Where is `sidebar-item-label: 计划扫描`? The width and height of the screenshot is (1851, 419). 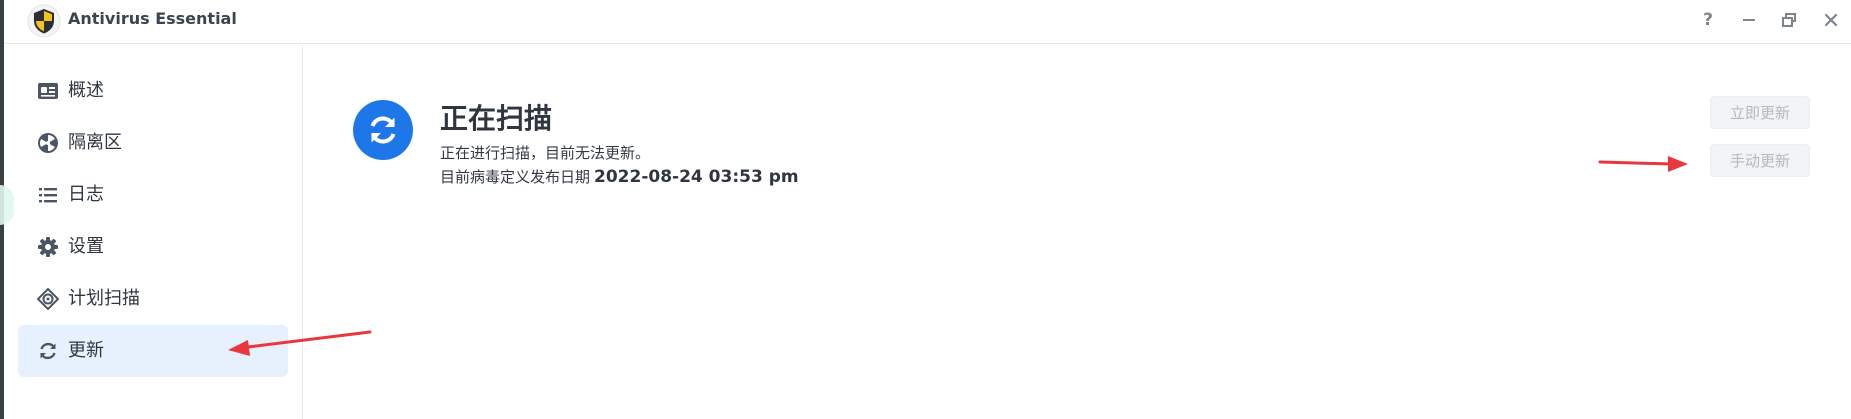
sidebar-item-label: 计划扫描 is located at coordinates (104, 298).